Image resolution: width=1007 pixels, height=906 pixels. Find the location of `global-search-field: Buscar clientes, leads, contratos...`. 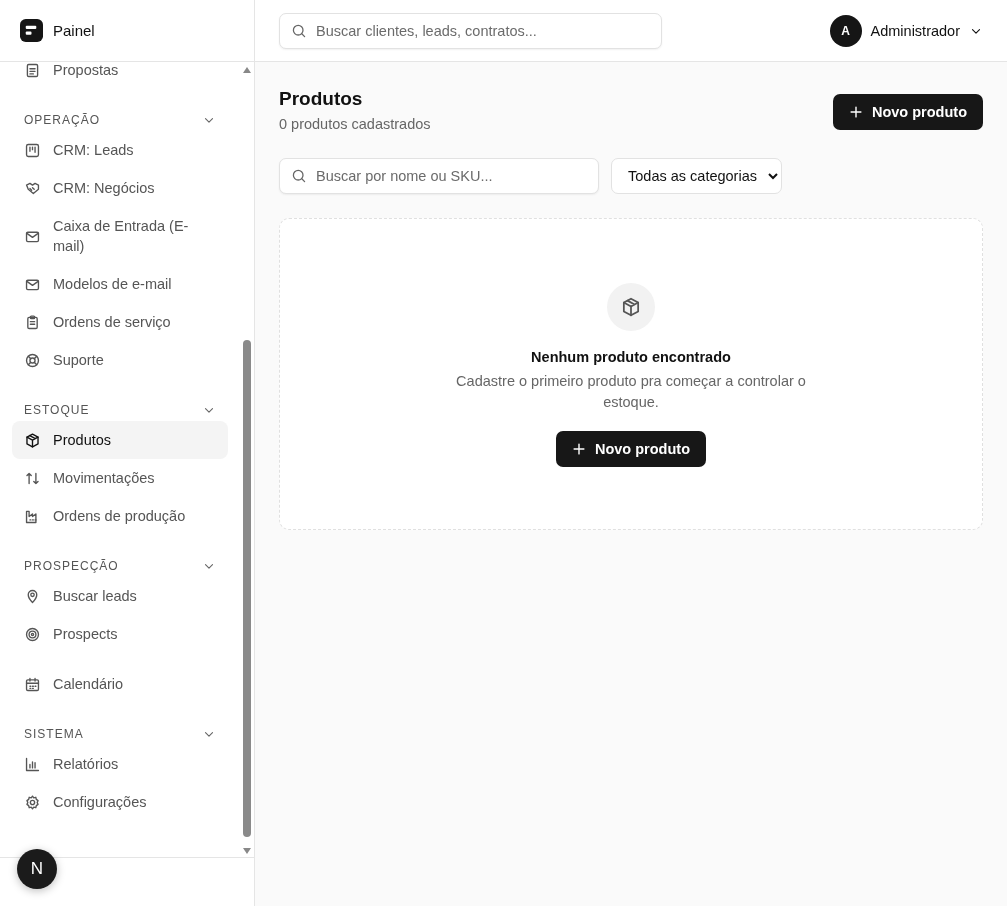

global-search-field: Buscar clientes, leads, contratos... is located at coordinates (470, 30).